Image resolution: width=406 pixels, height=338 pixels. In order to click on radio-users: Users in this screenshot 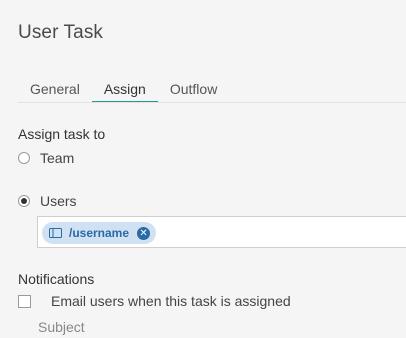, I will do `click(47, 201)`.